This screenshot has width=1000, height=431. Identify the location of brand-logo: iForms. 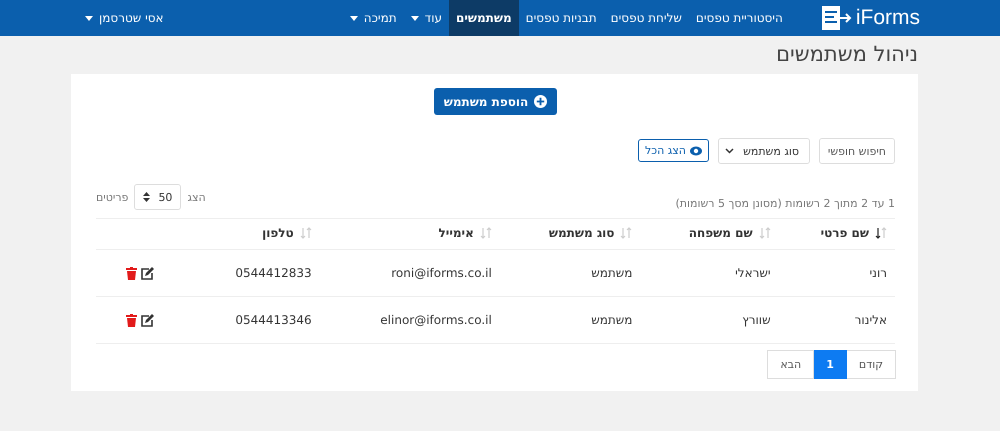
(871, 18).